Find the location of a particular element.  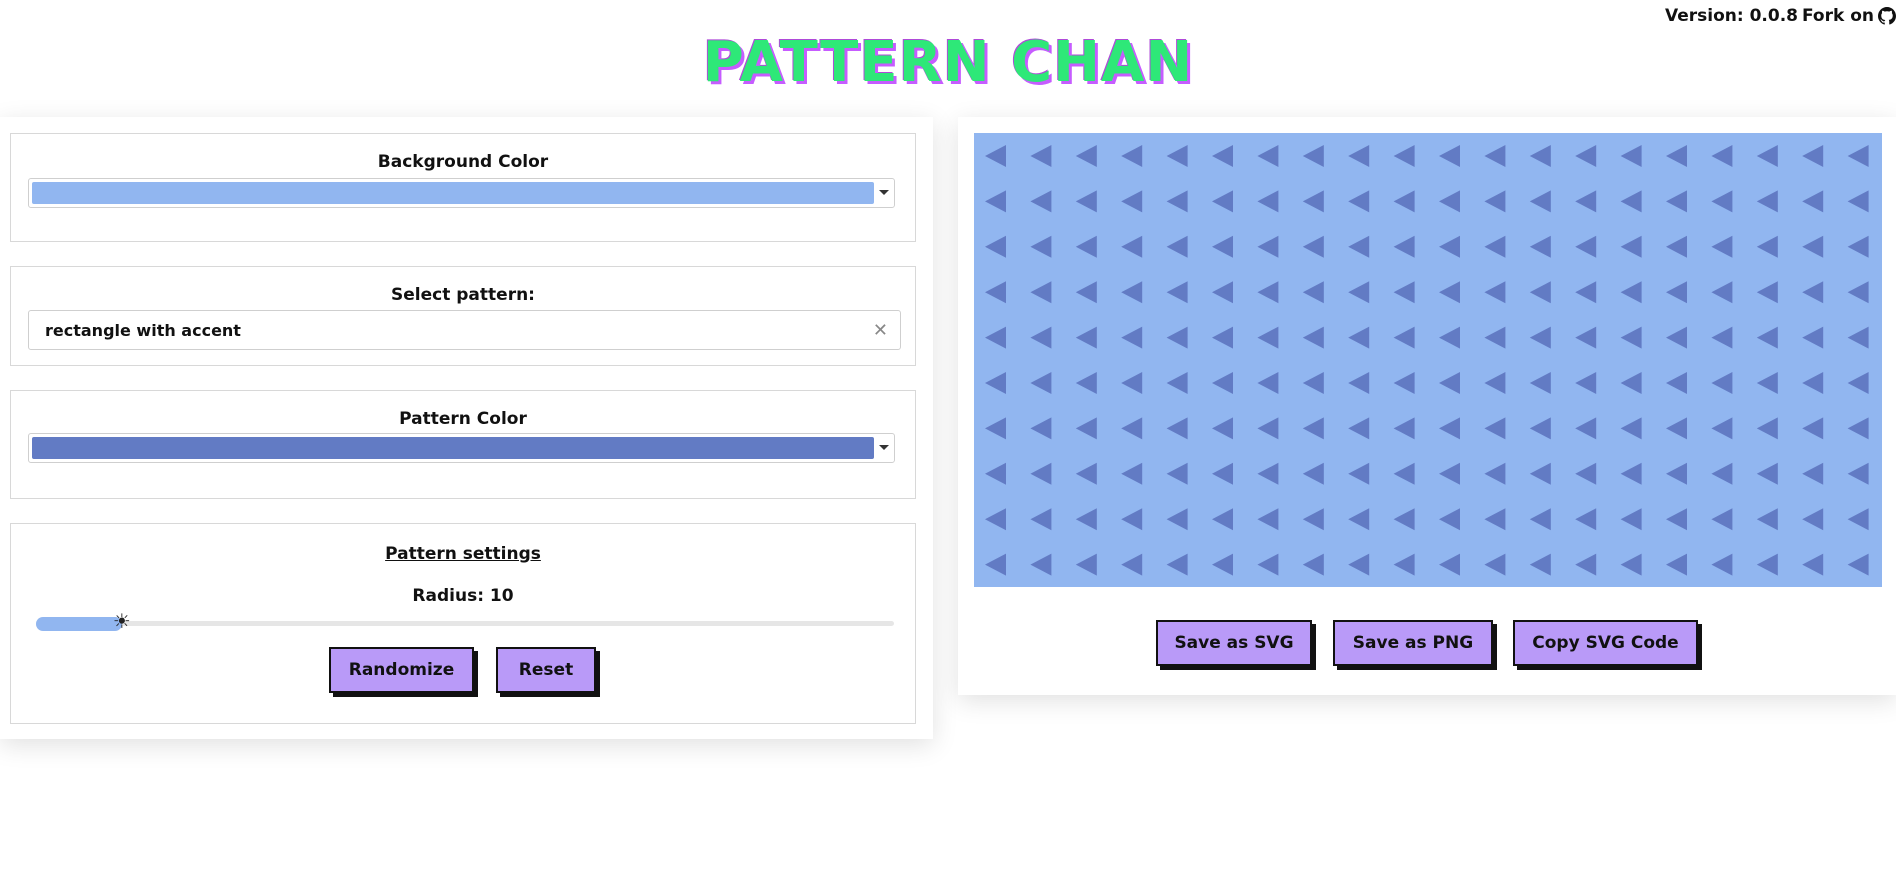

save-svg-button: Save as SVG is located at coordinates (1234, 643).